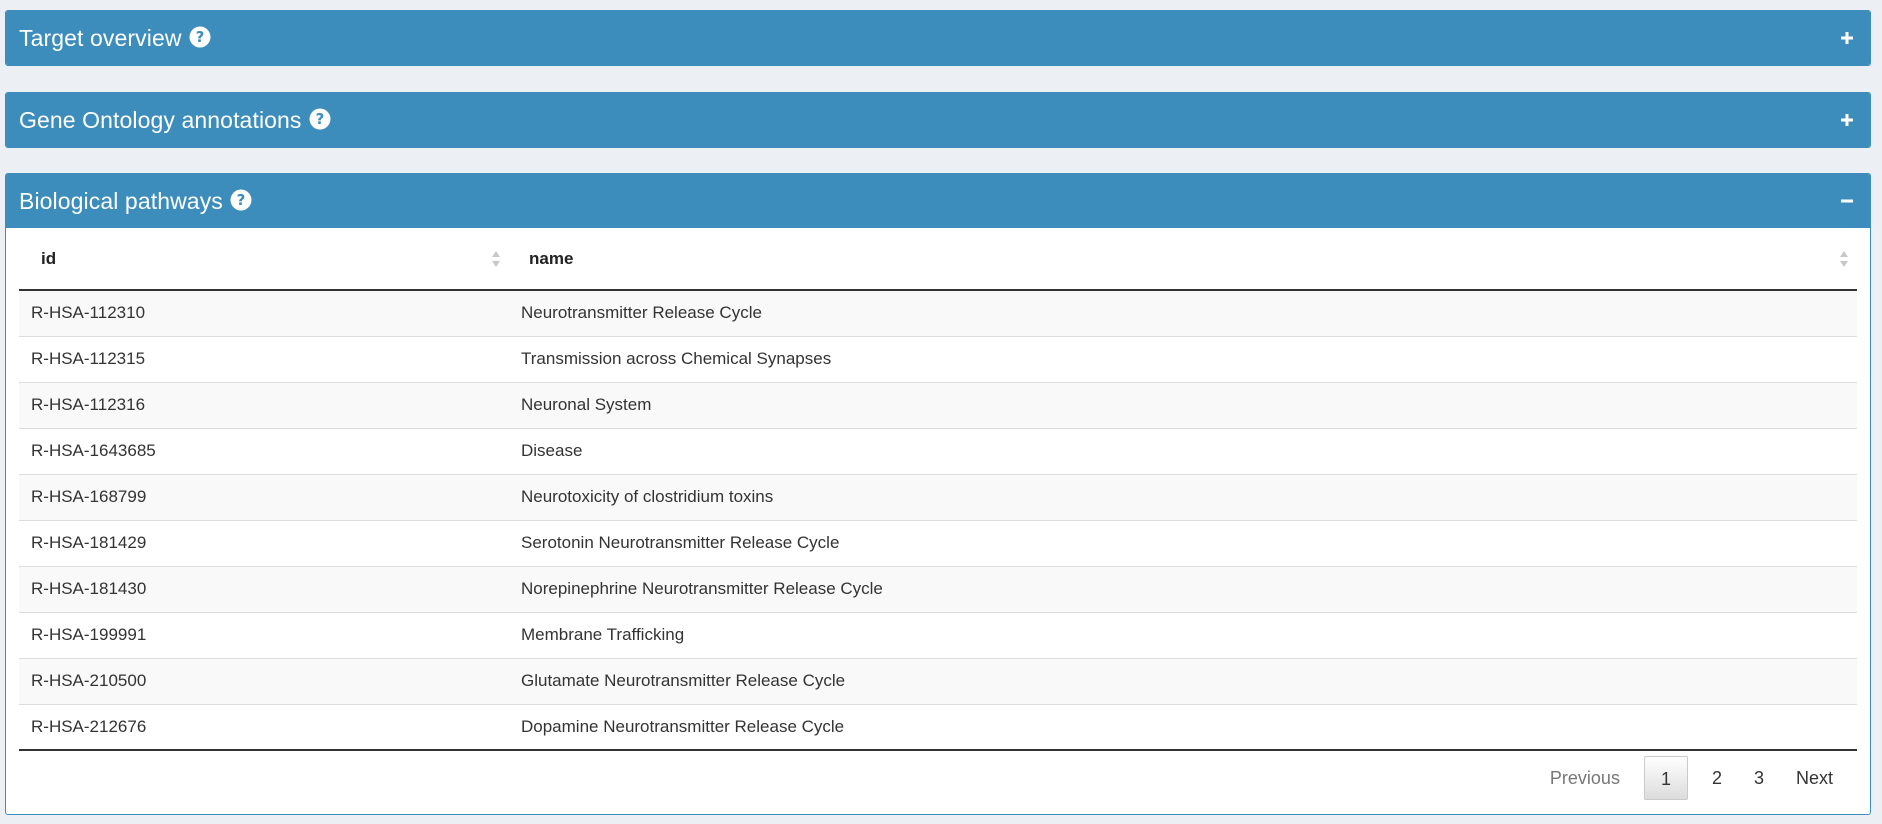  I want to click on pathway-name-cell: Glutamate Neurotransmitter Release Cycle, so click(1183, 680).